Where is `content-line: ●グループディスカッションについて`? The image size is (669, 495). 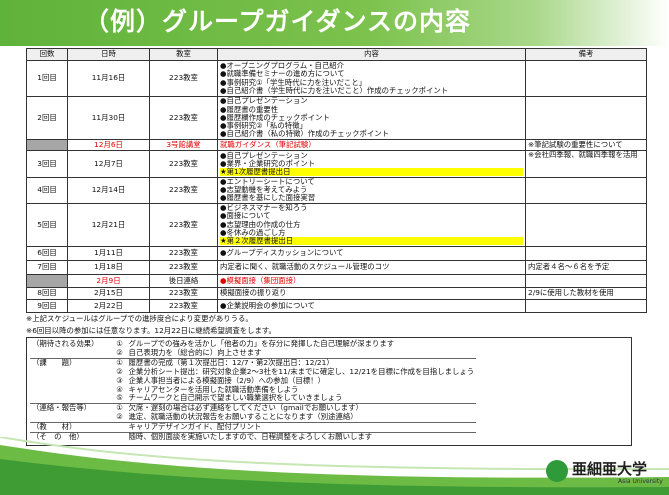
content-line: ●グループディスカッションについて is located at coordinates (282, 252).